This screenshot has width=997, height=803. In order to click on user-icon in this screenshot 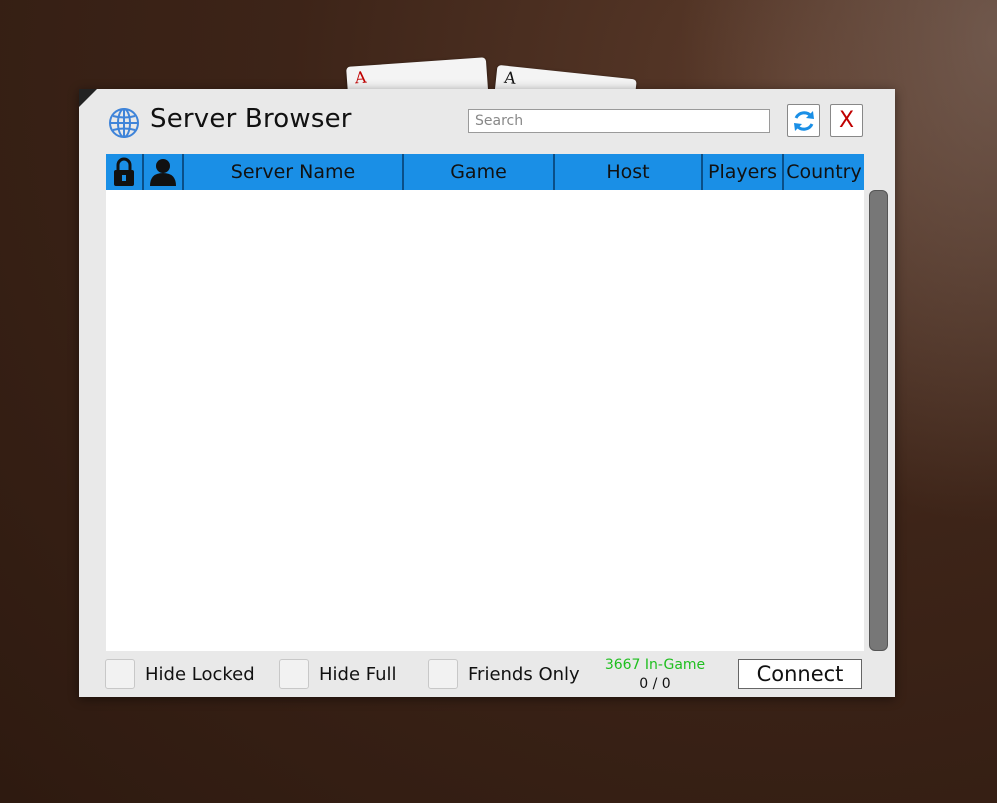, I will do `click(163, 172)`.